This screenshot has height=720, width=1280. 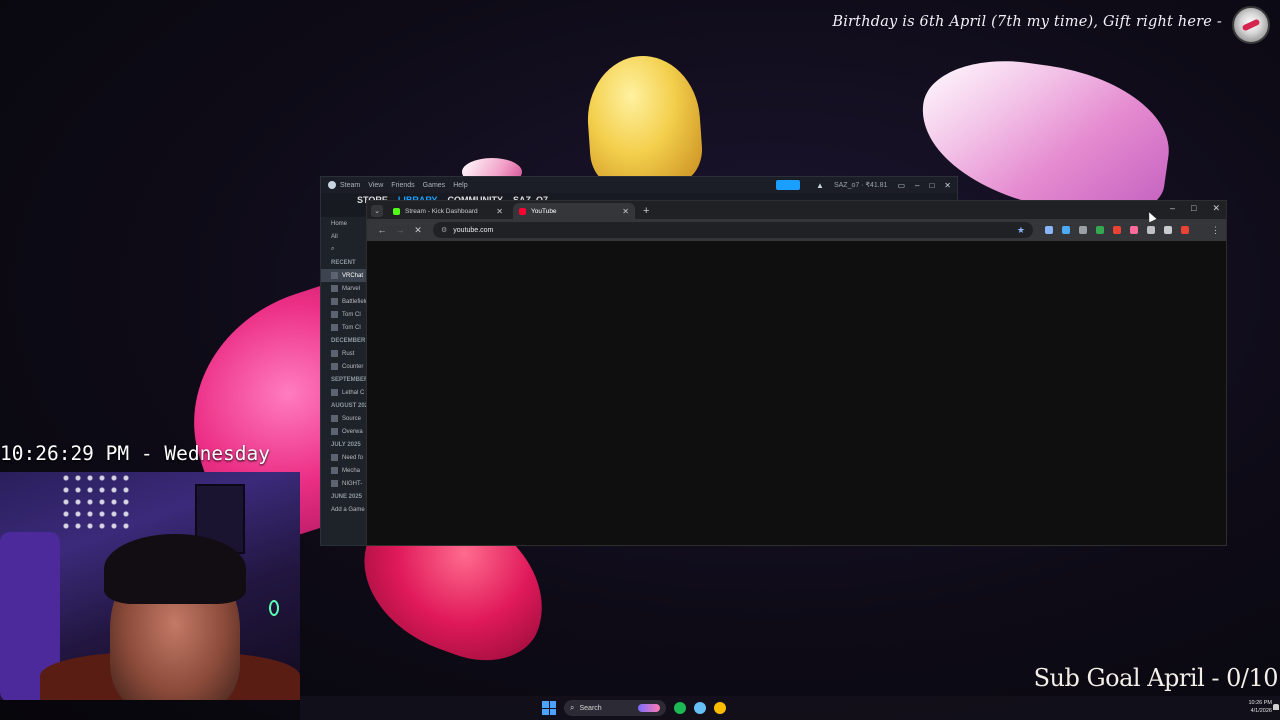 I want to click on bookmark-star-icon: ★, so click(x=1021, y=230).